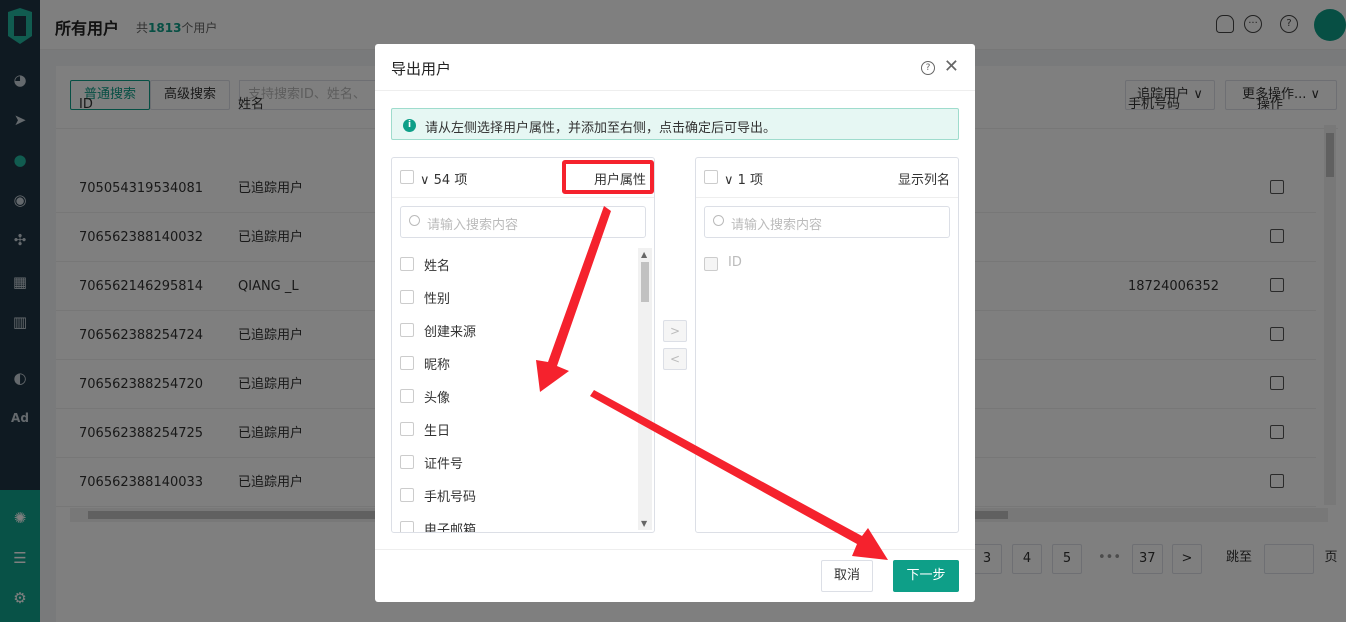  What do you see at coordinates (675, 549) in the screenshot?
I see `footer-divider` at bounding box center [675, 549].